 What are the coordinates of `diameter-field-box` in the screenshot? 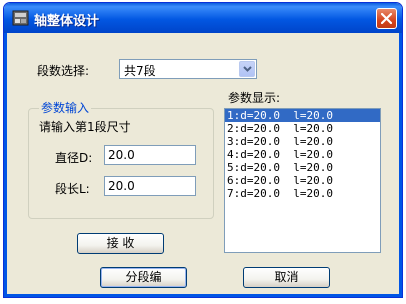 It's located at (150, 155).